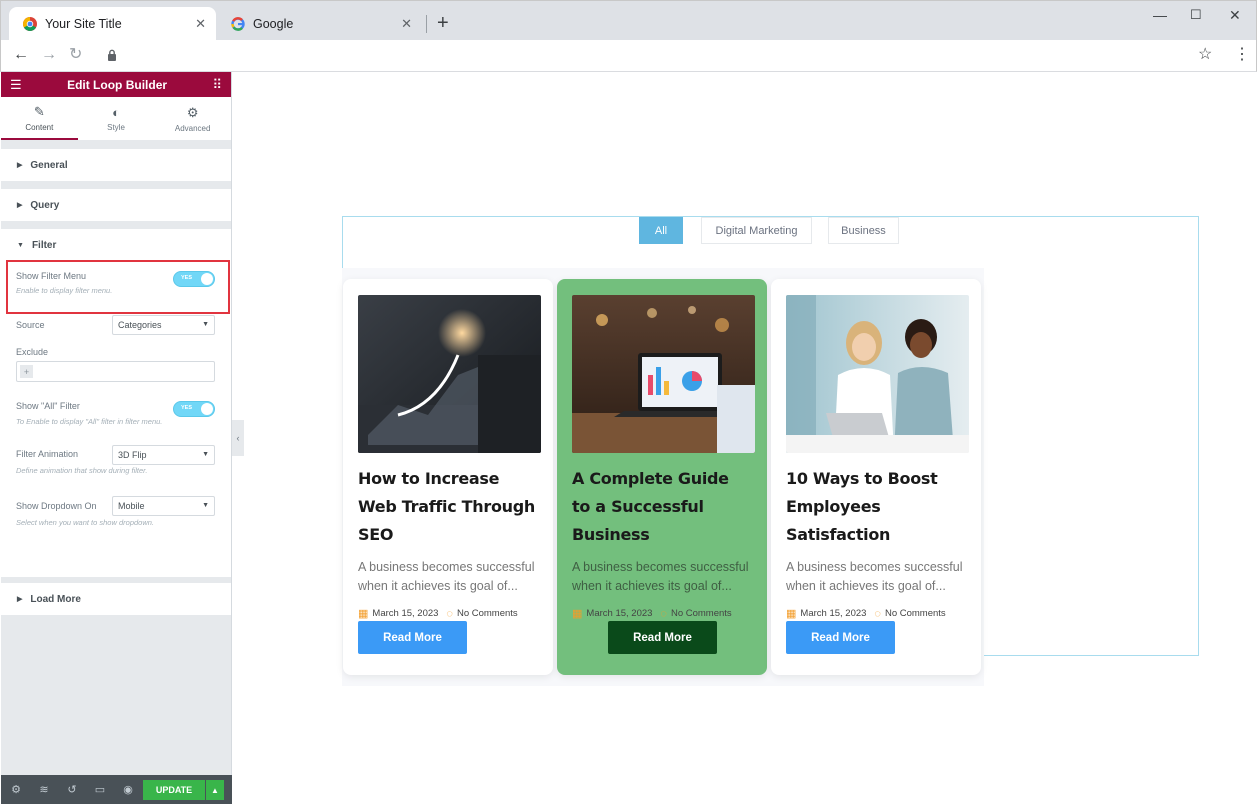  Describe the element at coordinates (44, 245) in the screenshot. I see `section-label: Filter` at that location.